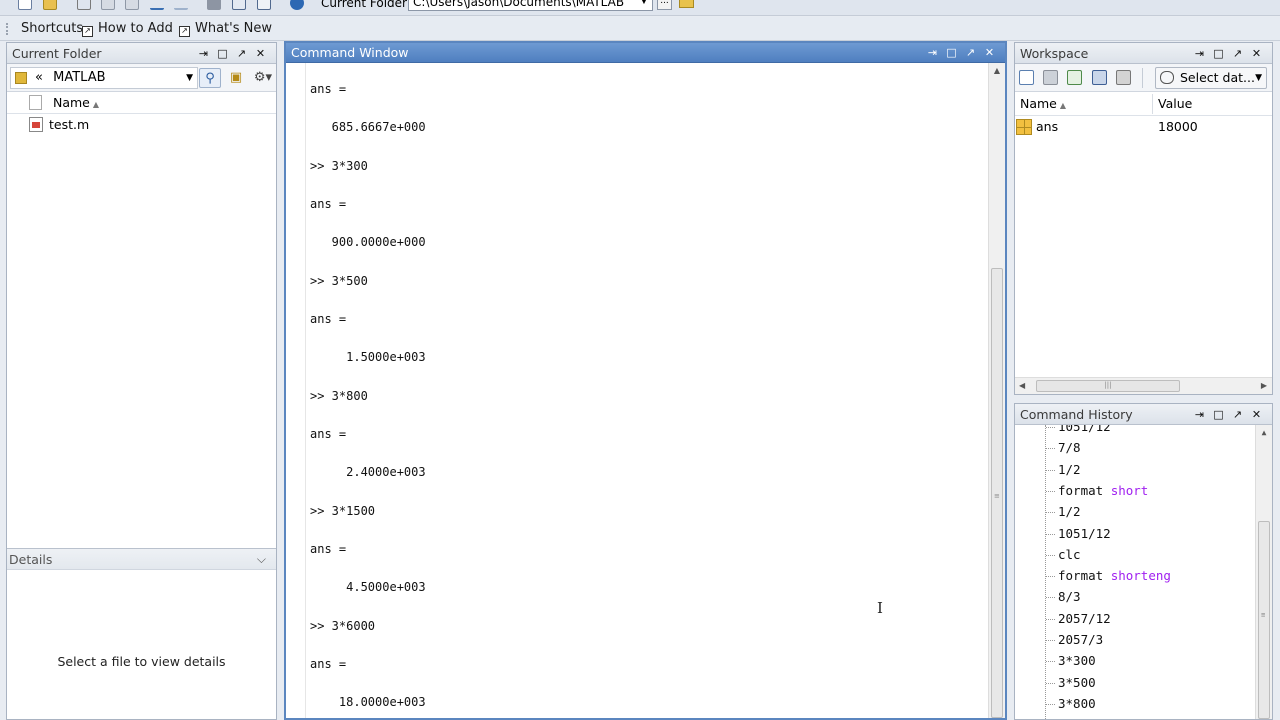  What do you see at coordinates (225, 29) in the screenshot?
I see `whats-new-link: ↗ What's New` at bounding box center [225, 29].